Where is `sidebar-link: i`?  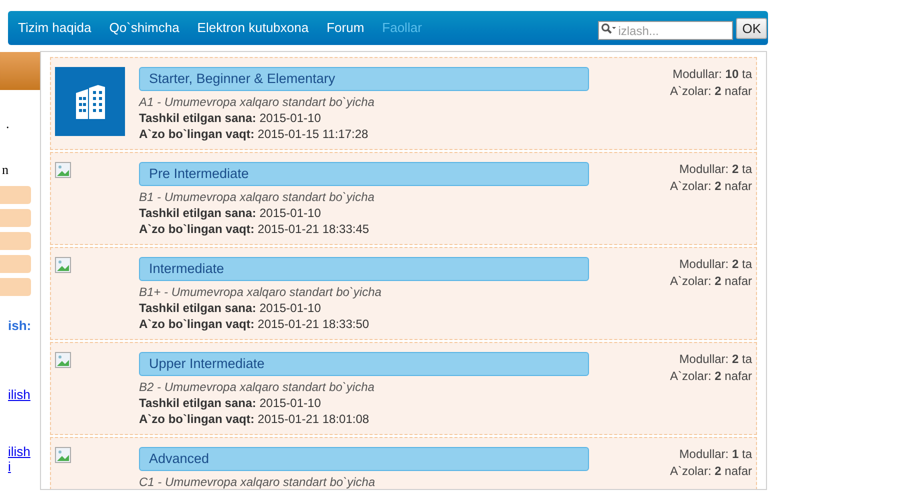 sidebar-link: i is located at coordinates (5, 466).